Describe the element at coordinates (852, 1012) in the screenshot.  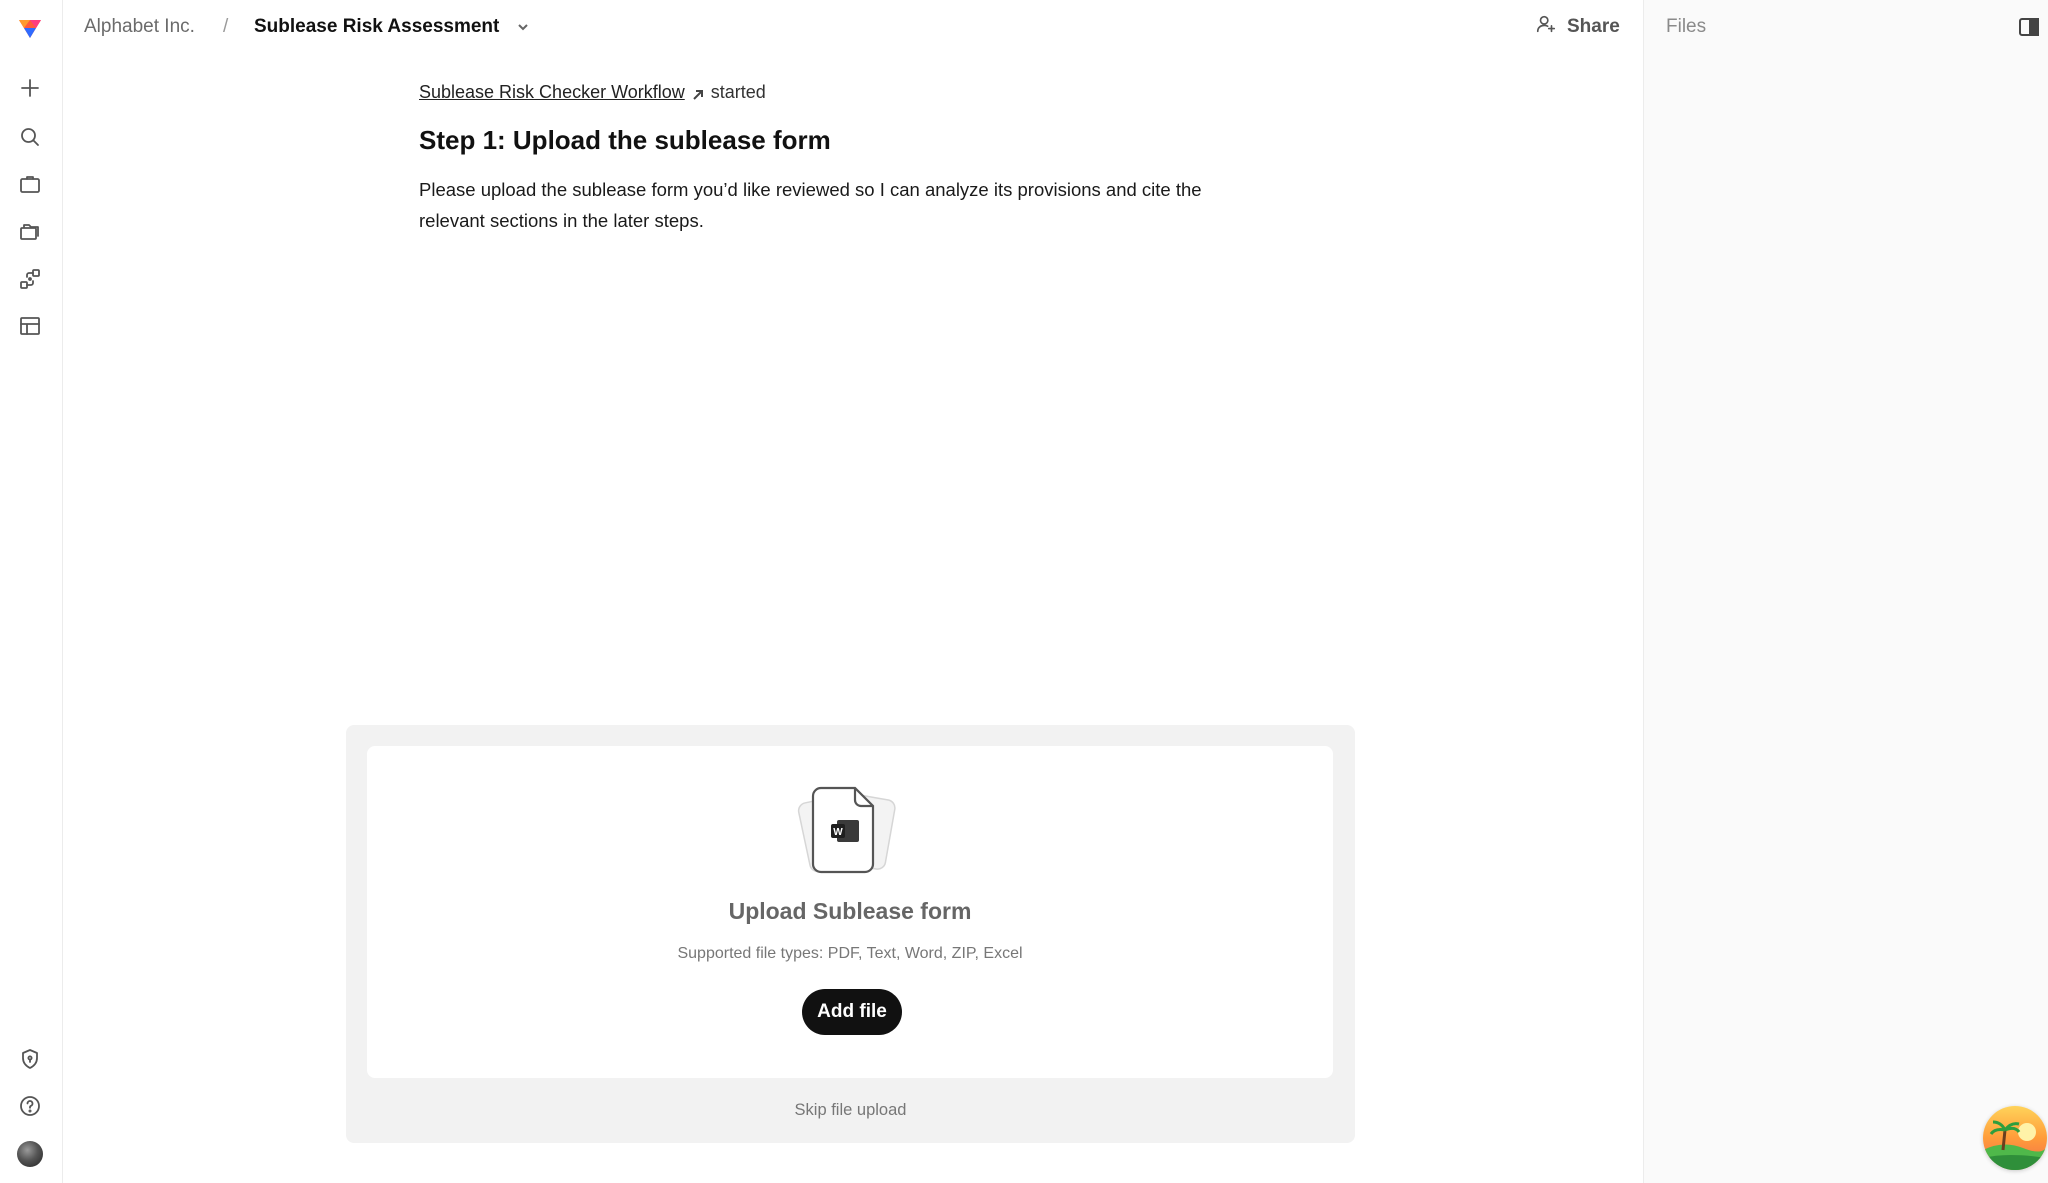
I see `add-file-button: Add file` at that location.